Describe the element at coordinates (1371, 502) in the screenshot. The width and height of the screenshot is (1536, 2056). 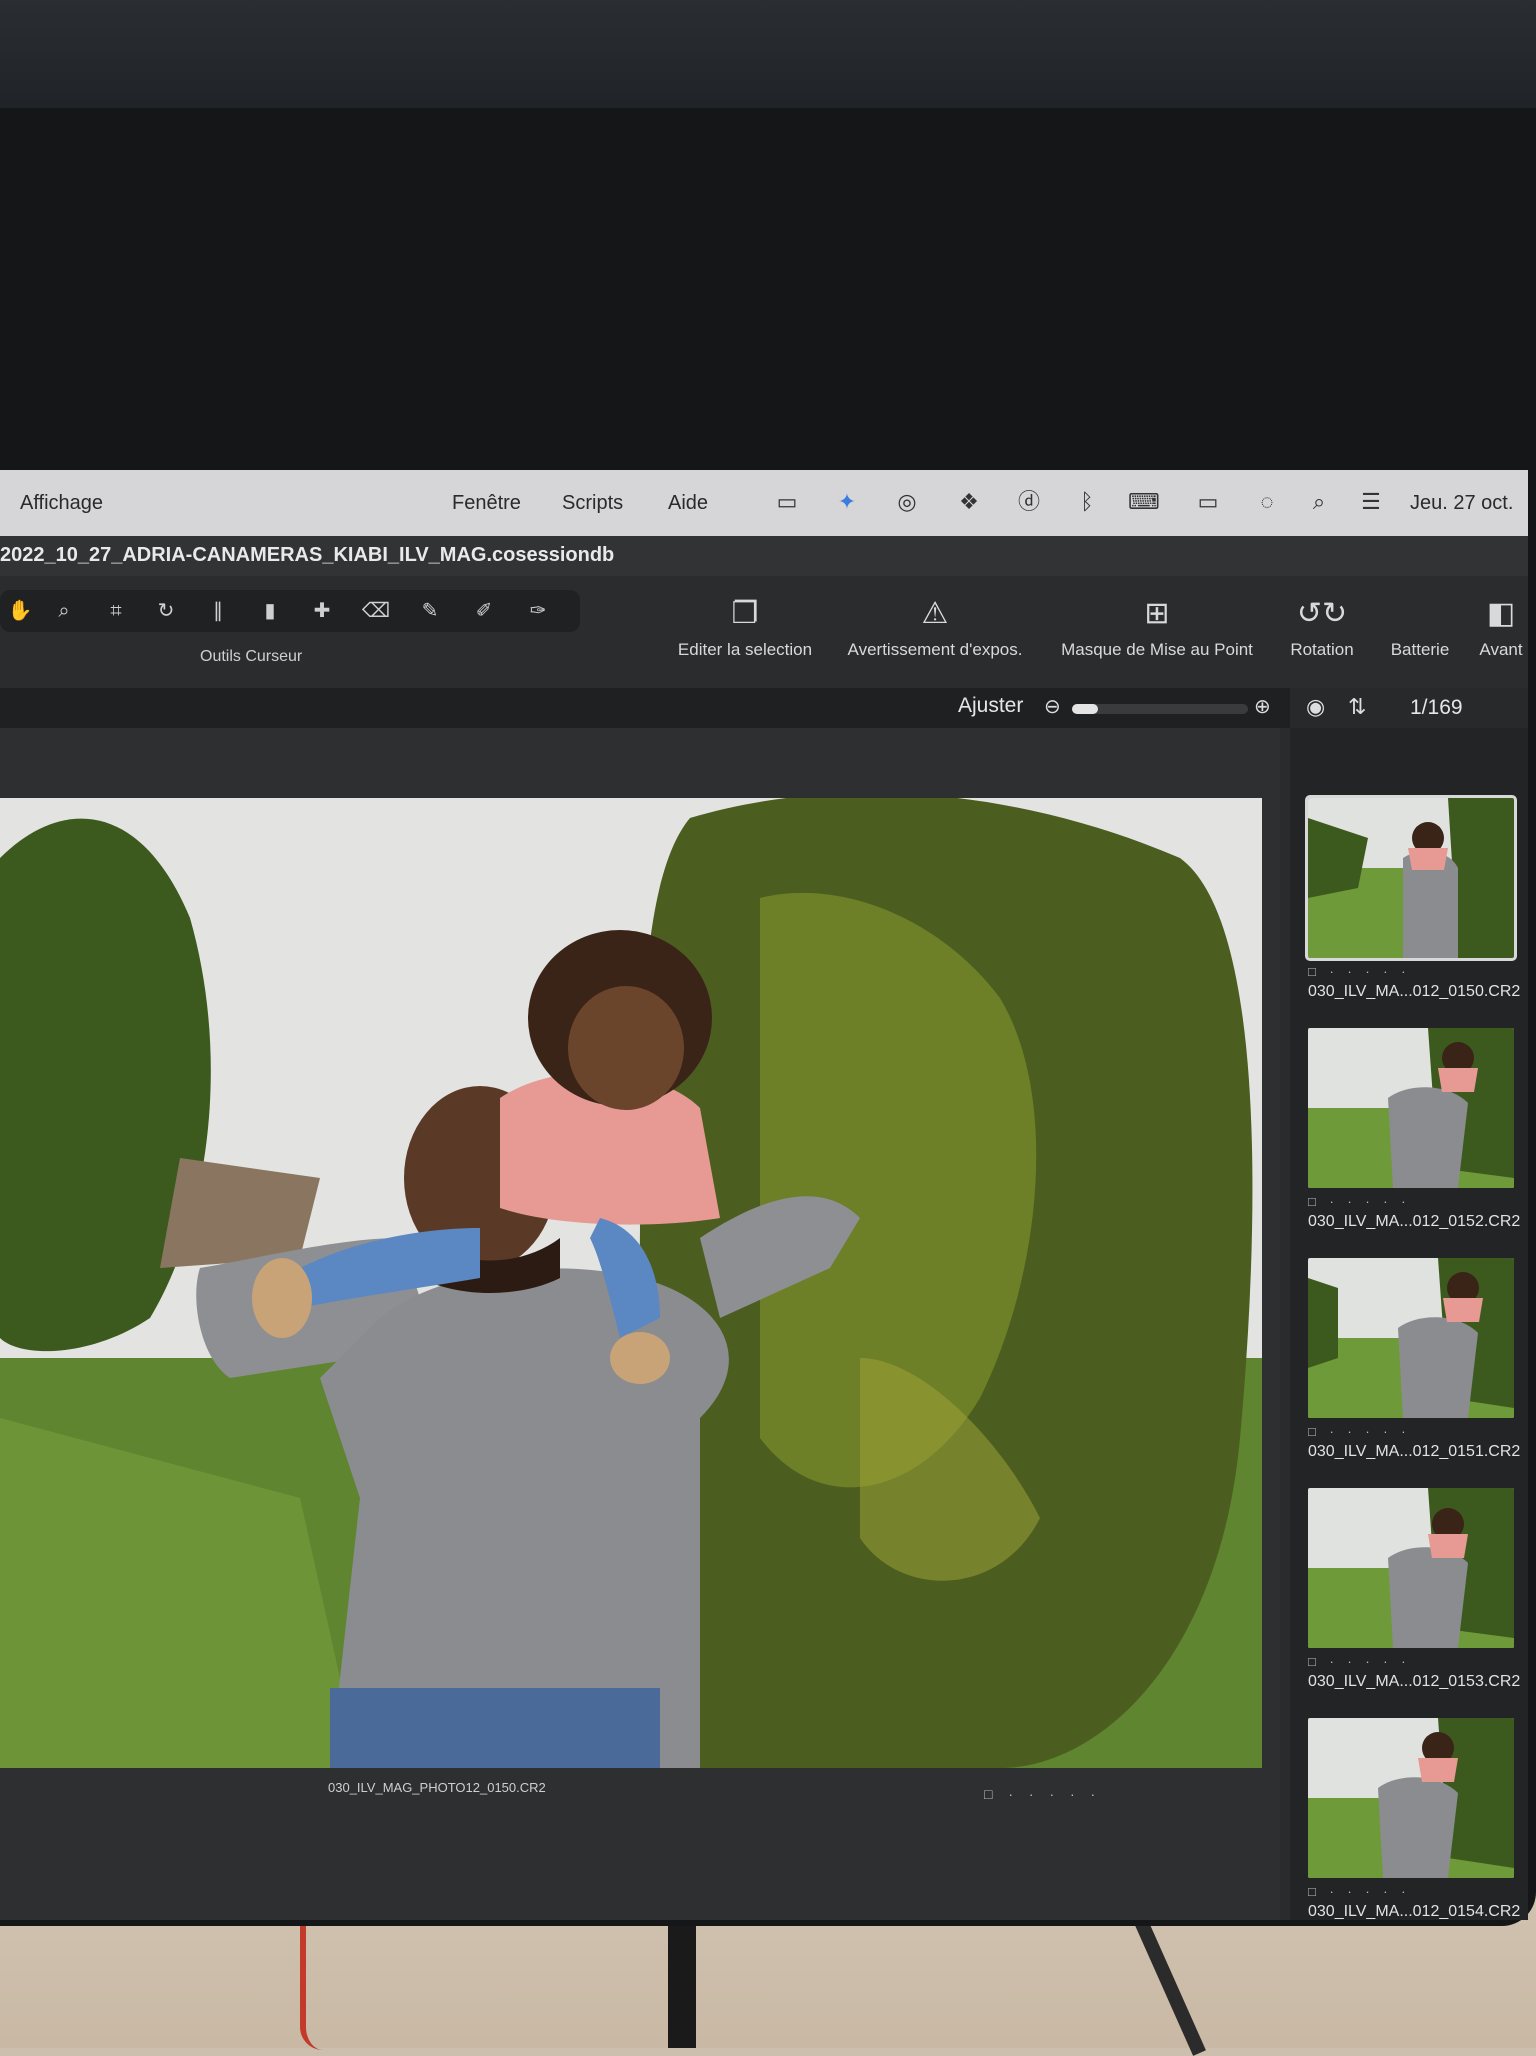
I see `control-center-icon: ☰` at that location.